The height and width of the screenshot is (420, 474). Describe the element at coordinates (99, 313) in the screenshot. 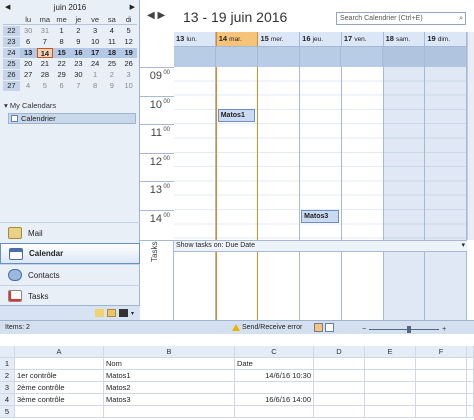

I see `notes-icon` at that location.